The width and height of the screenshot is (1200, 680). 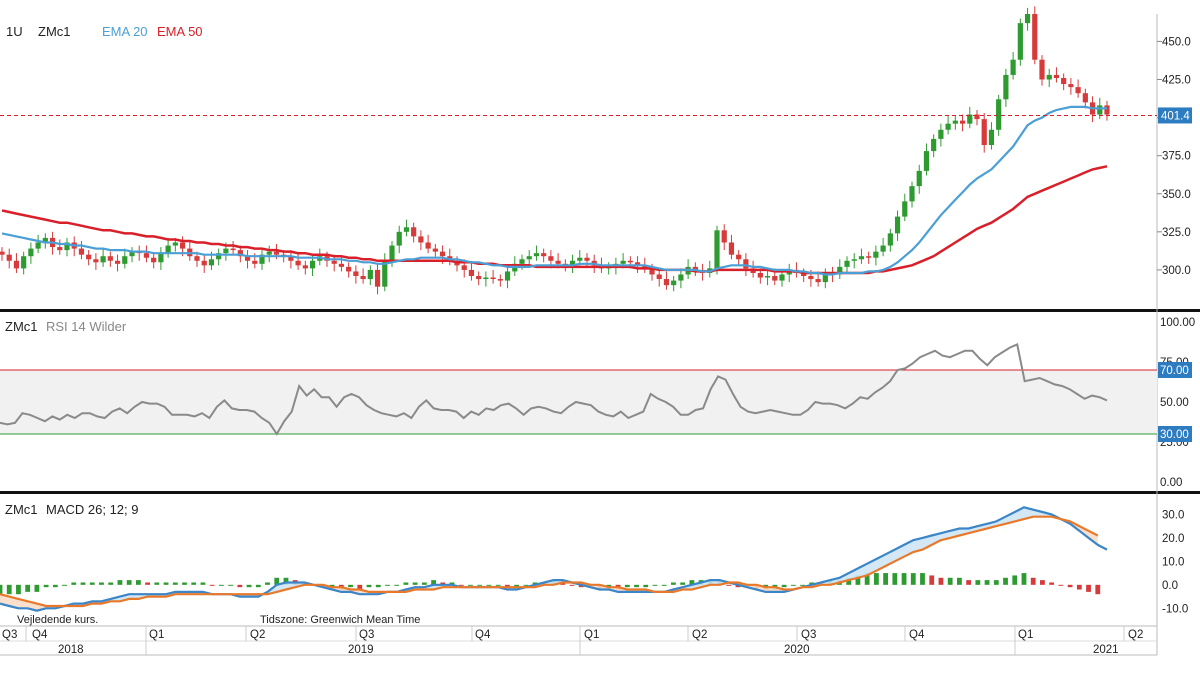 I want to click on price-tick-label: 350.0, so click(x=1176, y=195).